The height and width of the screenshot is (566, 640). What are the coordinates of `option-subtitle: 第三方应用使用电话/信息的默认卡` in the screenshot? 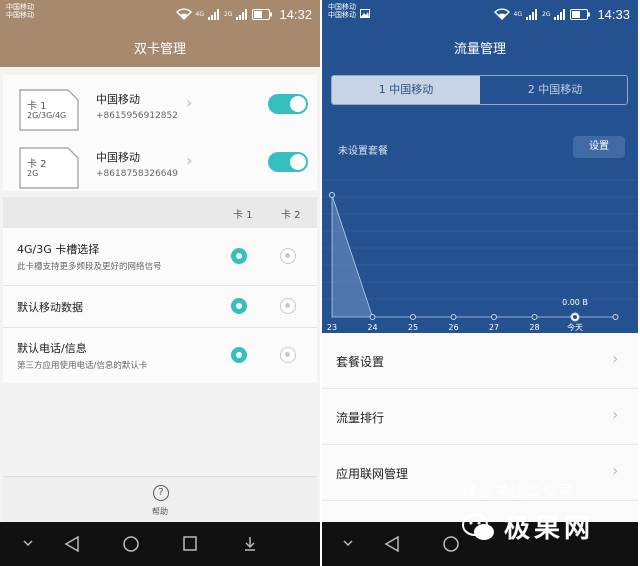 It's located at (82, 366).